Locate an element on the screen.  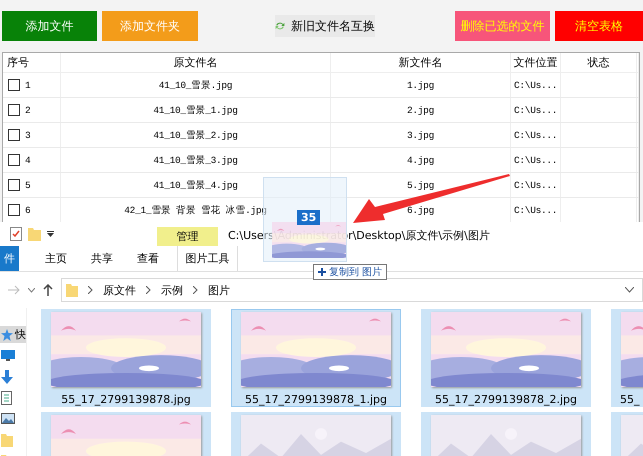
table-cell: 4.jpg is located at coordinates (420, 160).